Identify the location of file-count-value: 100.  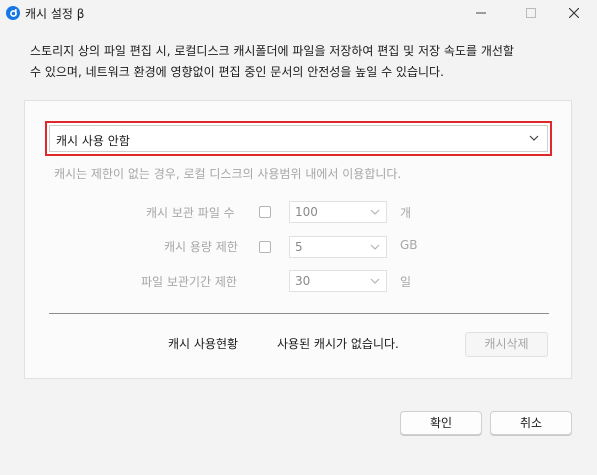
(306, 212).